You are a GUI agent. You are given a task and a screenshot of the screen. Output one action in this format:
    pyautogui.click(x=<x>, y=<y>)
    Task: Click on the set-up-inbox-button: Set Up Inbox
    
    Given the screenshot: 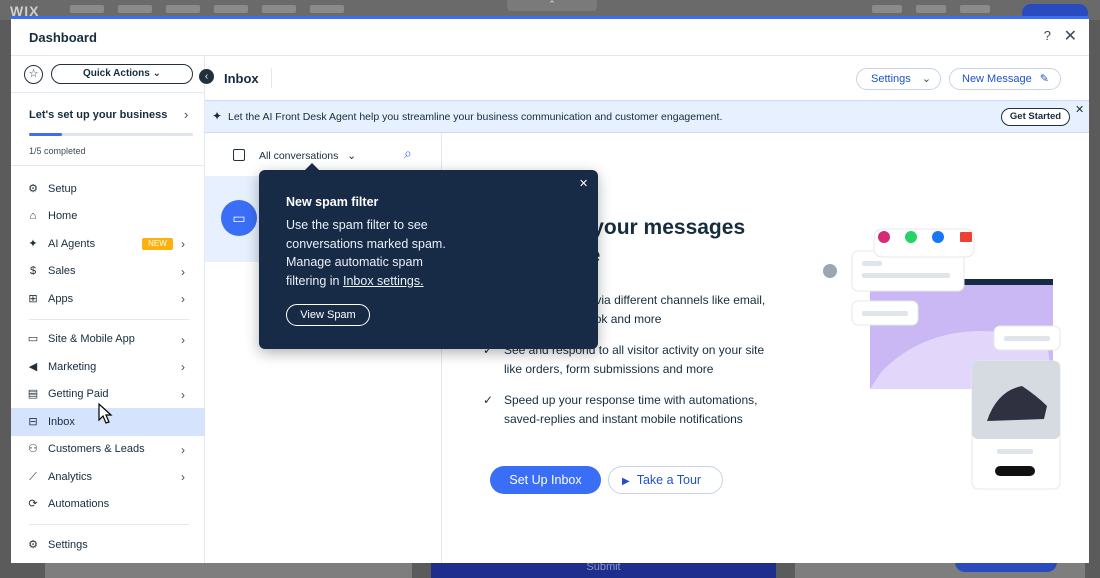 What is the action you would take?
    pyautogui.click(x=545, y=480)
    